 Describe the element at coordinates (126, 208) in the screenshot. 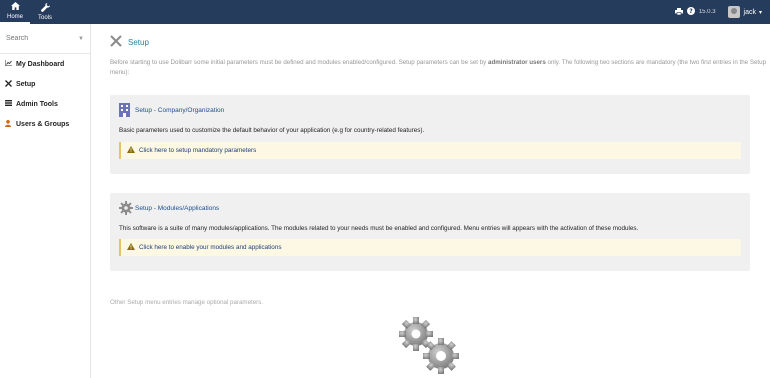

I see `gear-icon` at that location.